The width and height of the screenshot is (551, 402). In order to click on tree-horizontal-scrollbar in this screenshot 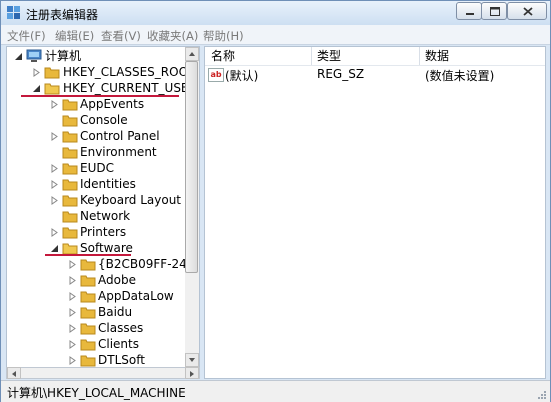, I will do `click(103, 373)`.